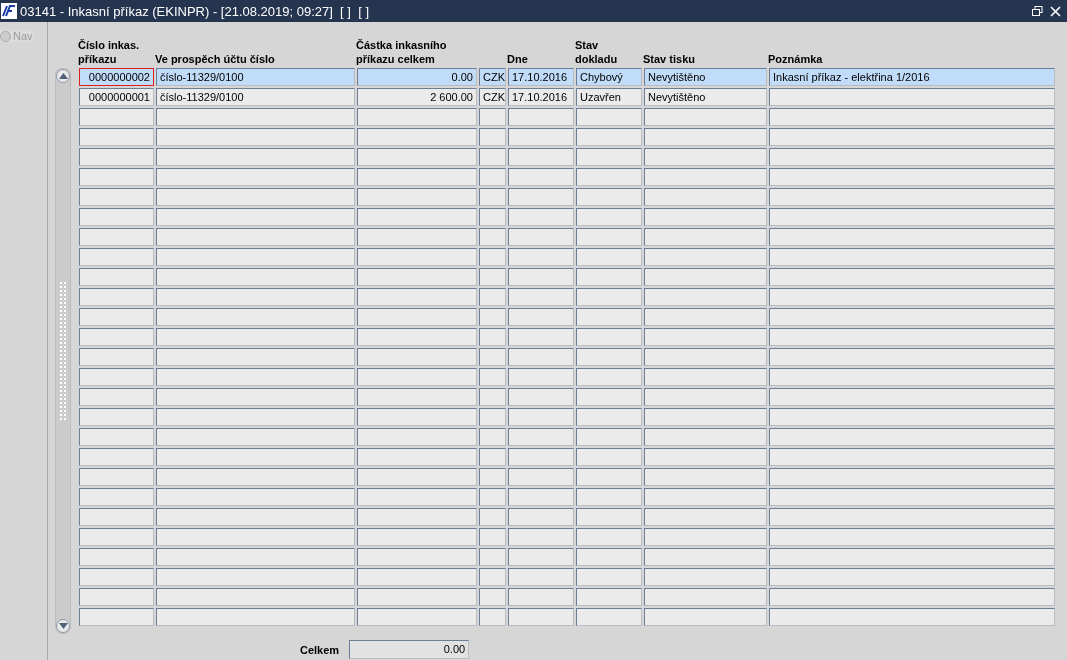 The image size is (1067, 660). I want to click on restore-icon, so click(1037, 11).